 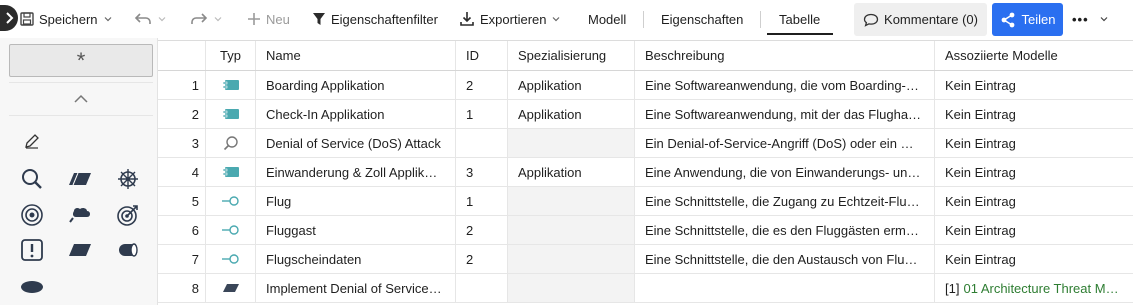 I want to click on collapse-panel-button, so click(x=9, y=18).